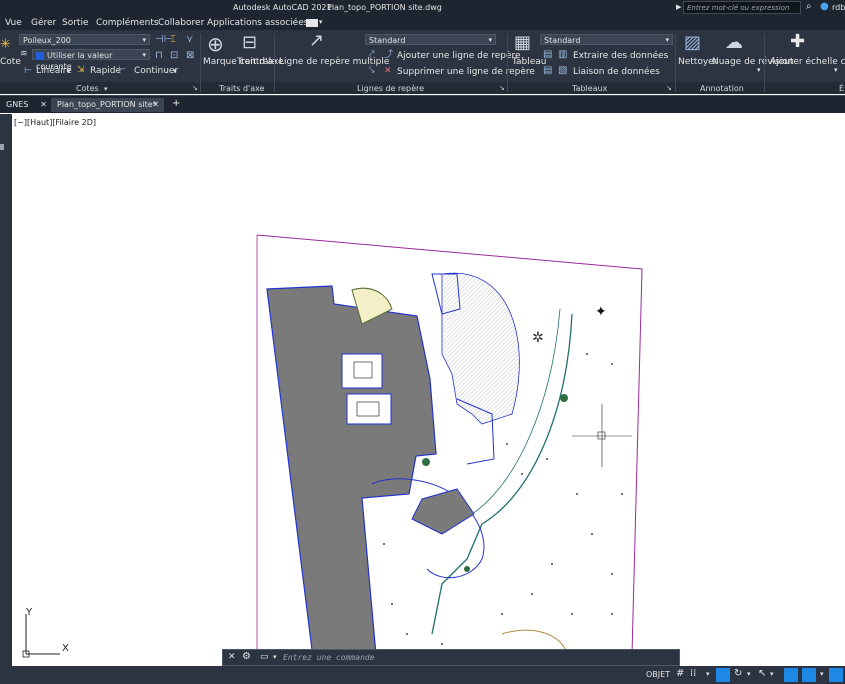 This screenshot has width=845, height=684. What do you see at coordinates (809, 675) in the screenshot?
I see `tracking-icon` at bounding box center [809, 675].